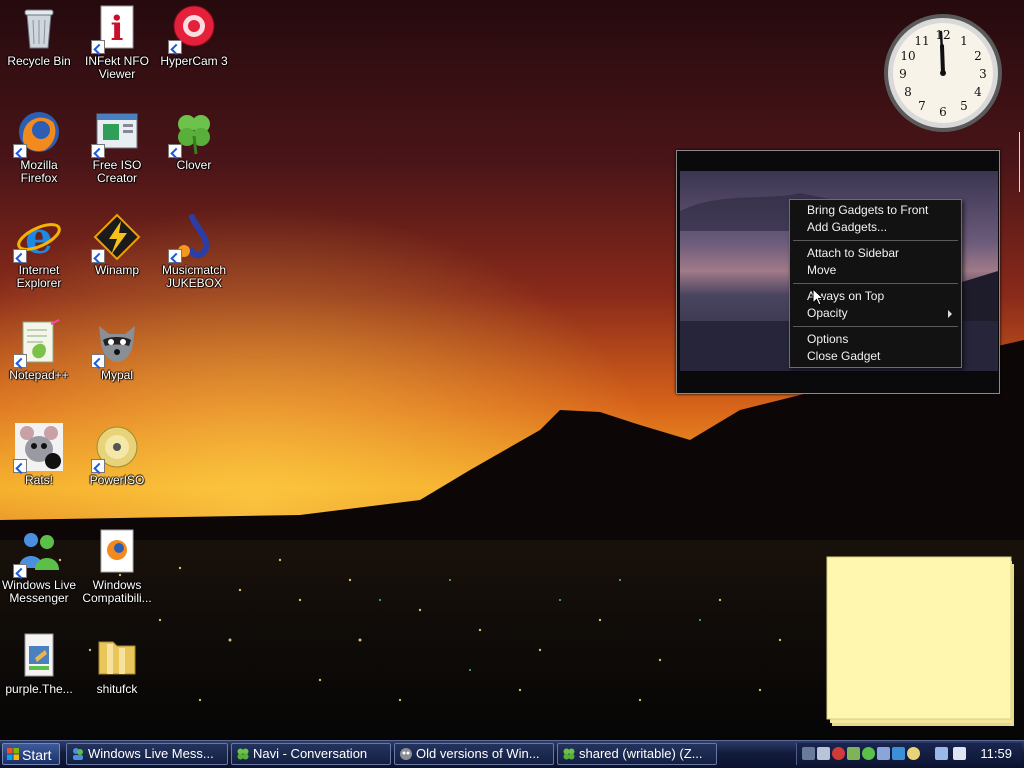  I want to click on plugin-icon, so click(853, 753).